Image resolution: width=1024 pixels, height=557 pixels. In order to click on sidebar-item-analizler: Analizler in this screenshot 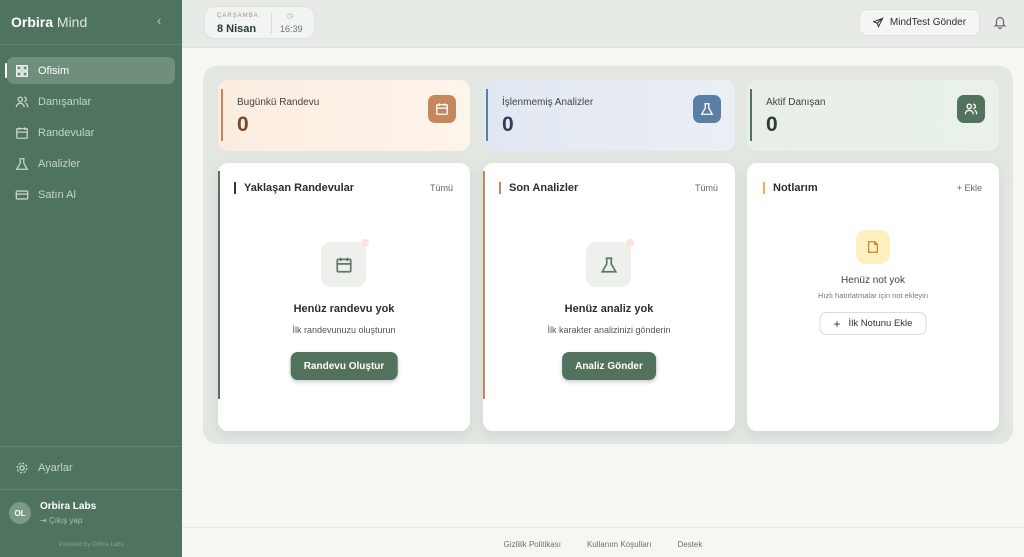, I will do `click(91, 163)`.